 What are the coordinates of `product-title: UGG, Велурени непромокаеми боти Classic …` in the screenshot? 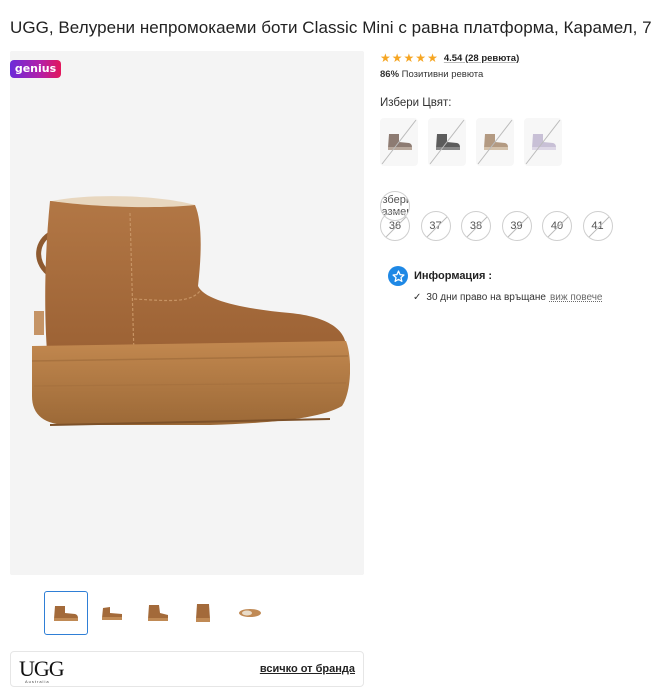 It's located at (331, 27).